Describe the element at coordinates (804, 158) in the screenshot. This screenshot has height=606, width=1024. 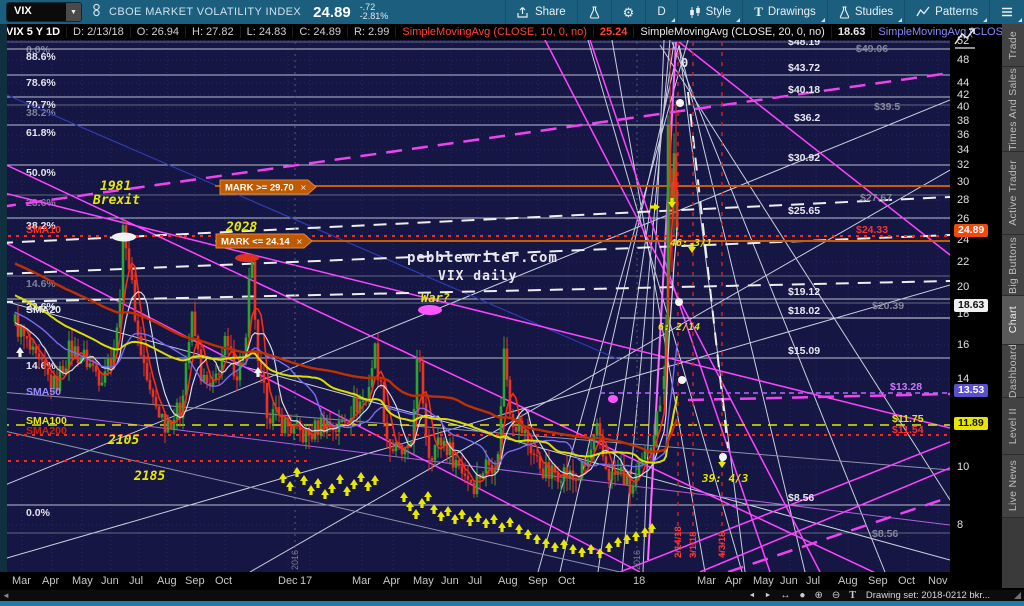
I see `svg-text: $30.92` at that location.